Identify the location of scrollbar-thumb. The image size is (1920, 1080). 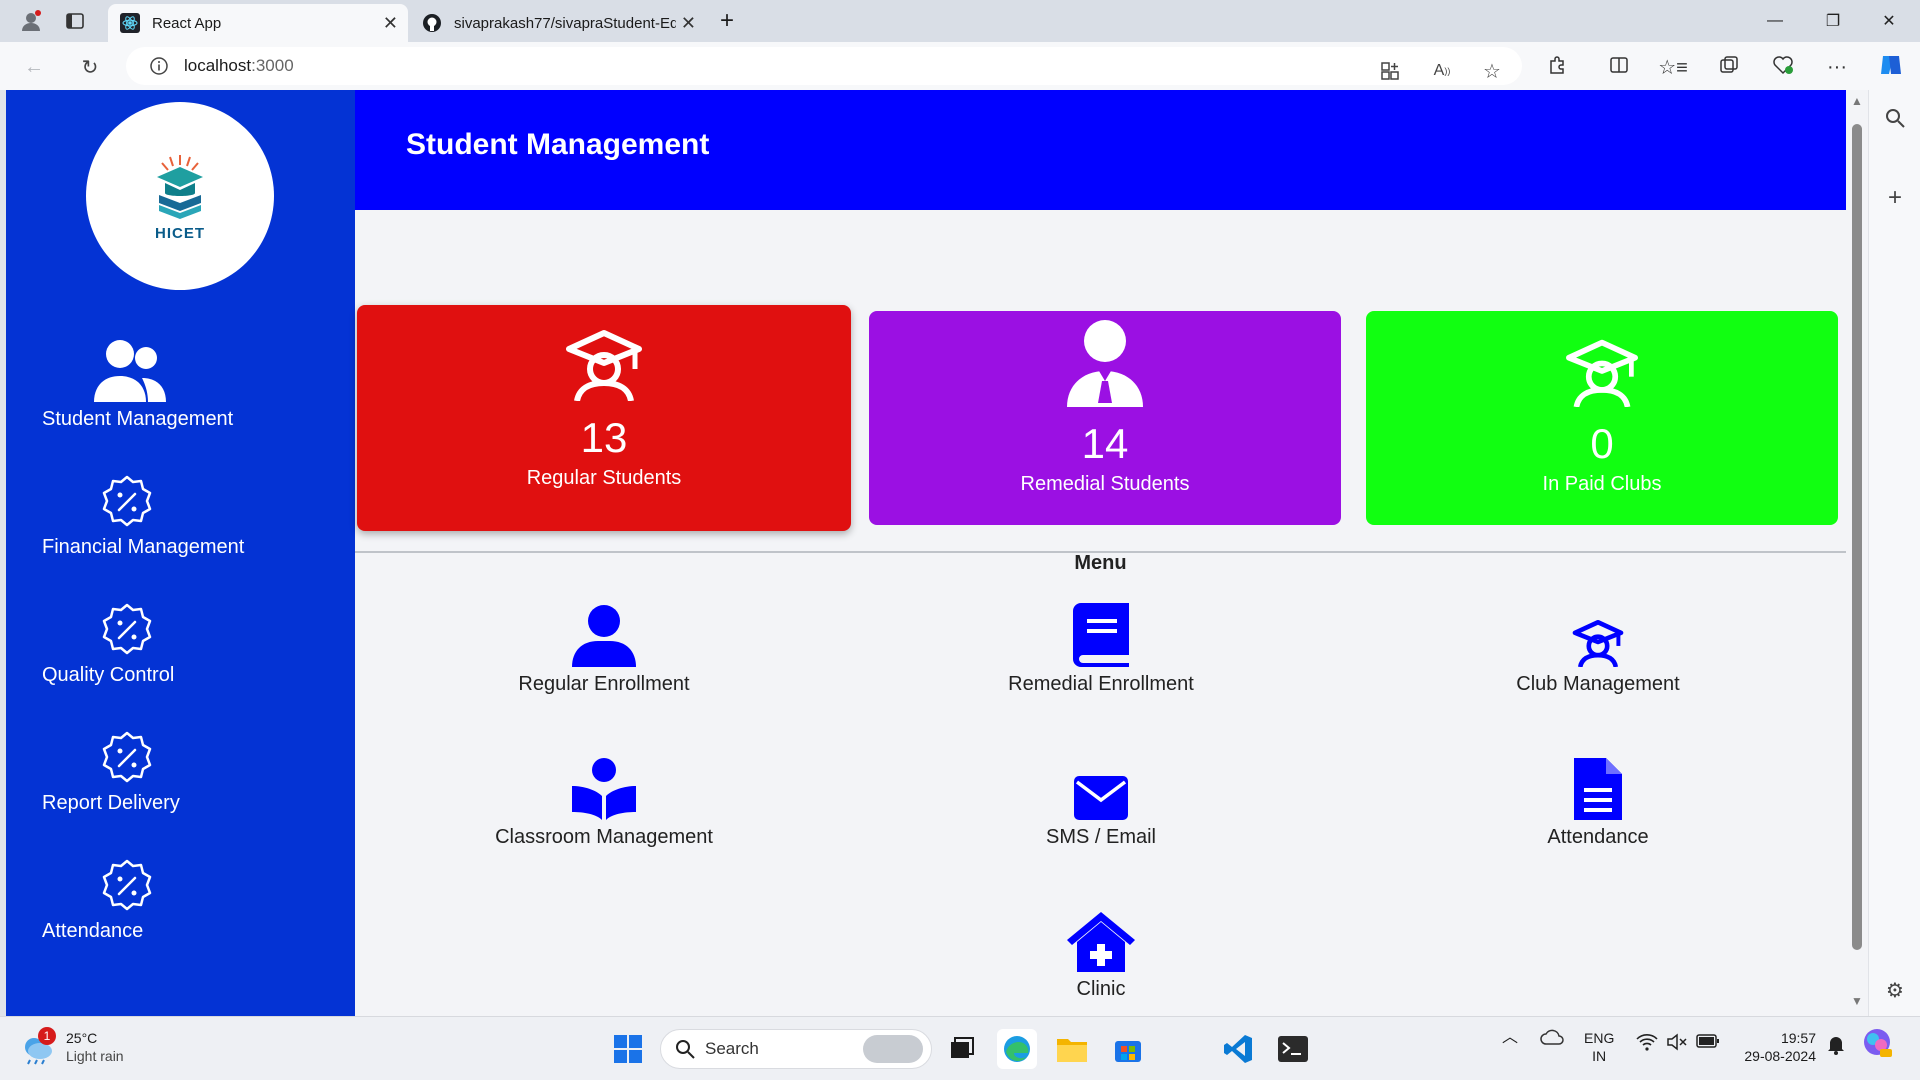
(1857, 537).